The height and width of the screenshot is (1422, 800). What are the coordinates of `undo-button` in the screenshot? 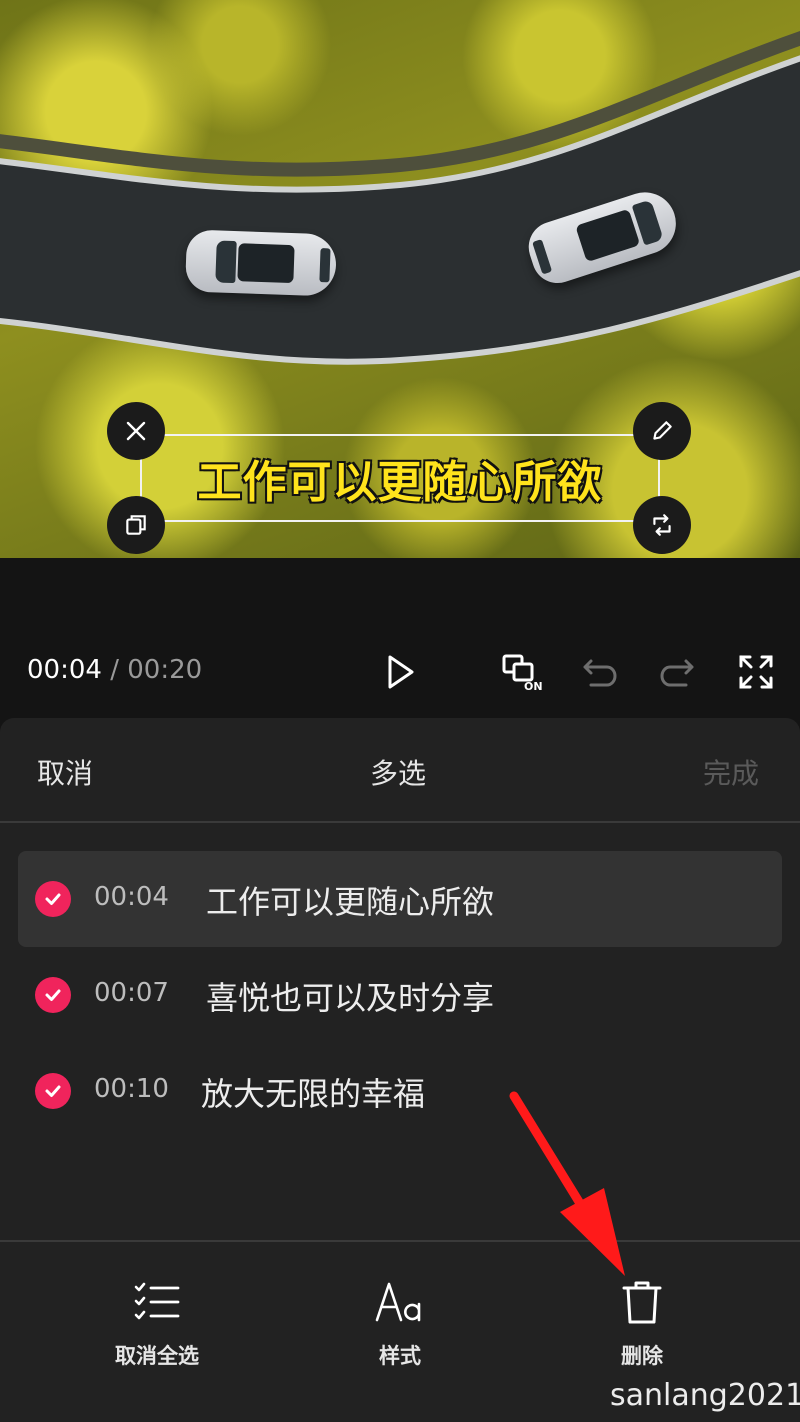 It's located at (600, 672).